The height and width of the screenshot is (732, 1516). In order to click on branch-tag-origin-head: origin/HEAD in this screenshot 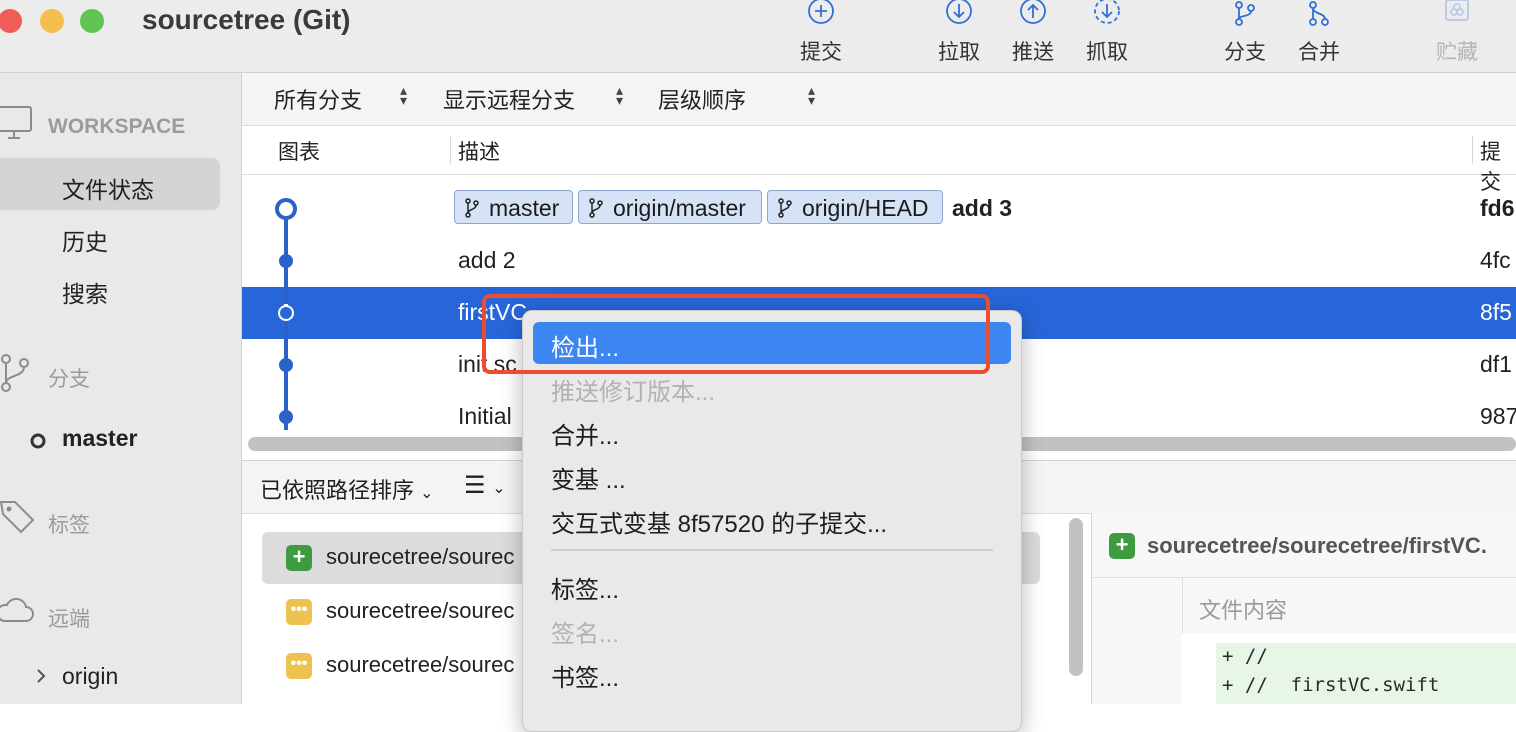, I will do `click(855, 207)`.